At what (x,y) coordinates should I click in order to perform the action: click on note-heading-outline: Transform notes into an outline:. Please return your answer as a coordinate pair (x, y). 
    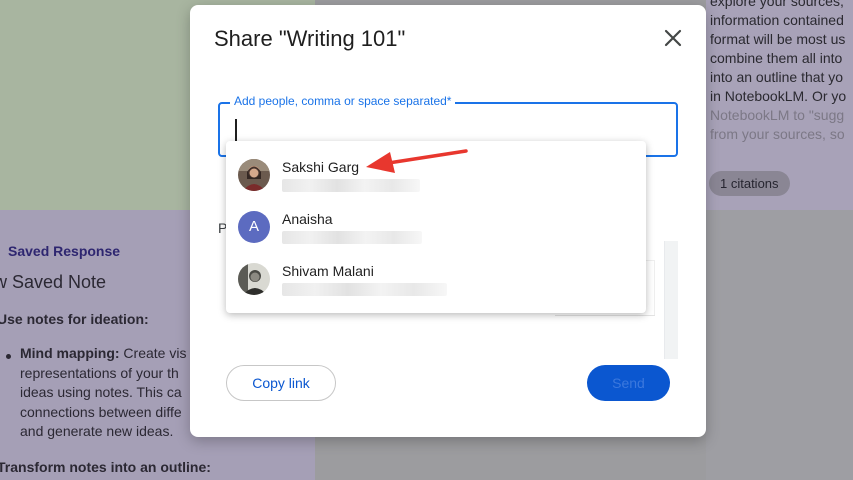
    Looking at the image, I should click on (105, 467).